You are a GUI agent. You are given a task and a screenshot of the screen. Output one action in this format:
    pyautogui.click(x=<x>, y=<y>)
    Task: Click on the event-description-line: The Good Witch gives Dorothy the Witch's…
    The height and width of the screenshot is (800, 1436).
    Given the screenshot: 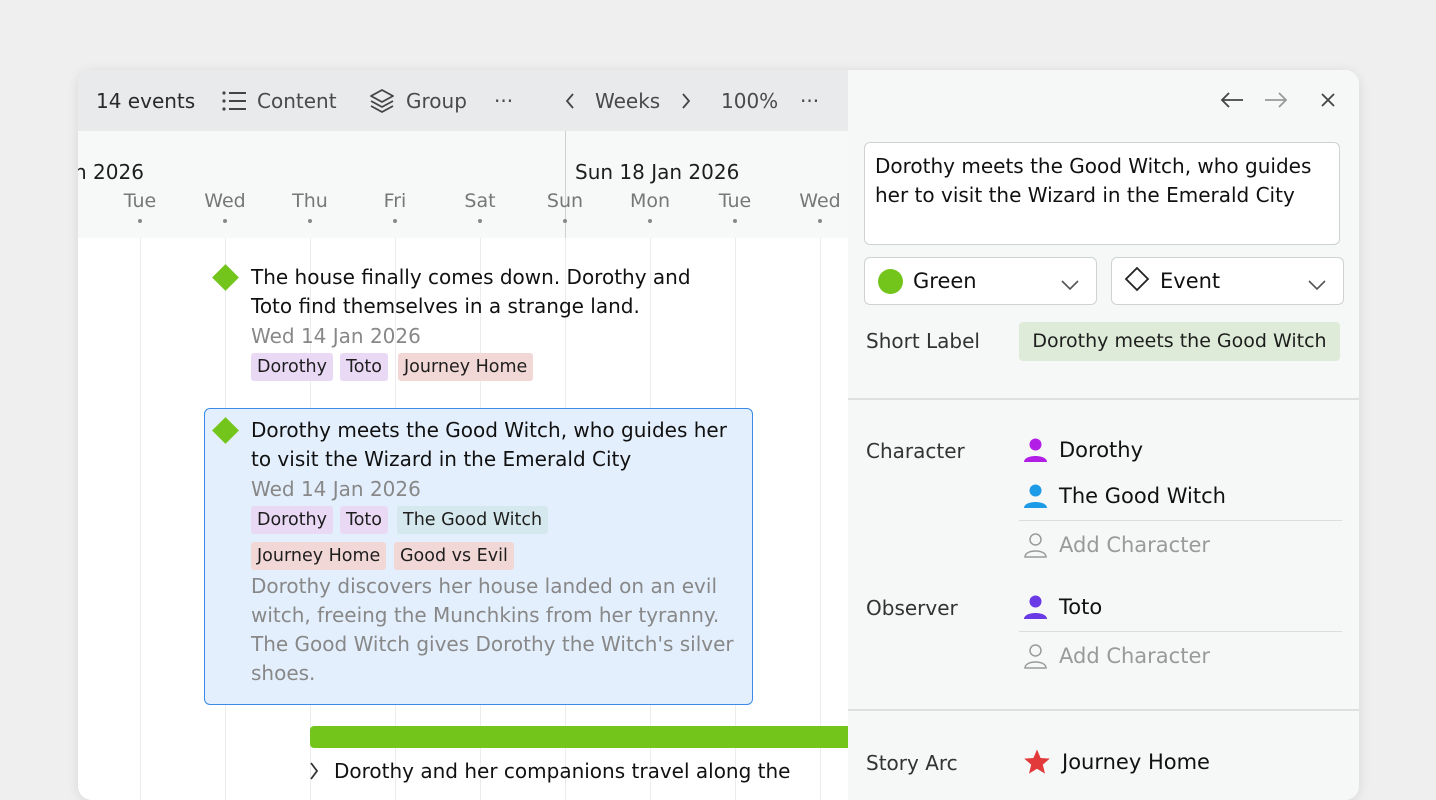 What is the action you would take?
    pyautogui.click(x=492, y=644)
    